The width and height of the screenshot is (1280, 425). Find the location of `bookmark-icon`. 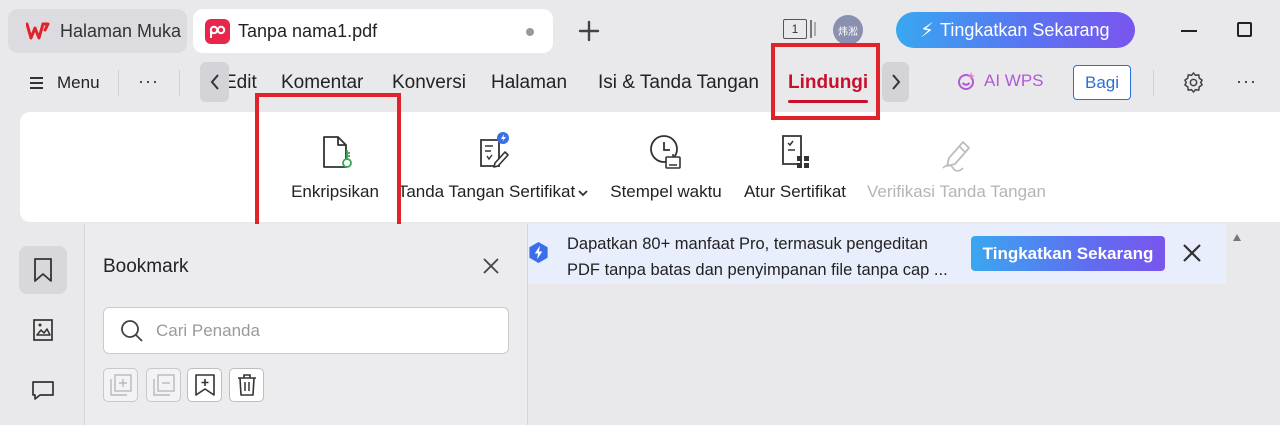

bookmark-icon is located at coordinates (43, 270).